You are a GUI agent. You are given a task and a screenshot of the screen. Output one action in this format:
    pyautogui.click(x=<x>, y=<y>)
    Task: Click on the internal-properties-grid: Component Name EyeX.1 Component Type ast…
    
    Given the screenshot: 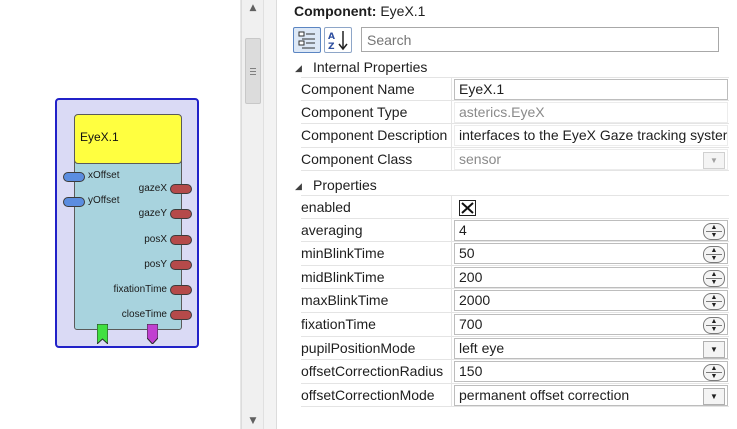 What is the action you would take?
    pyautogui.click(x=515, y=124)
    